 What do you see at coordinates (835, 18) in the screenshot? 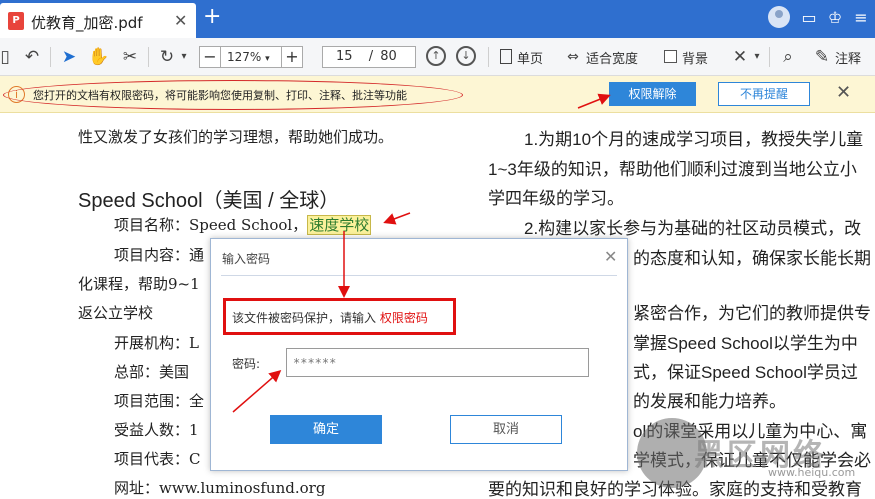
I see `skin-icon: ♔` at bounding box center [835, 18].